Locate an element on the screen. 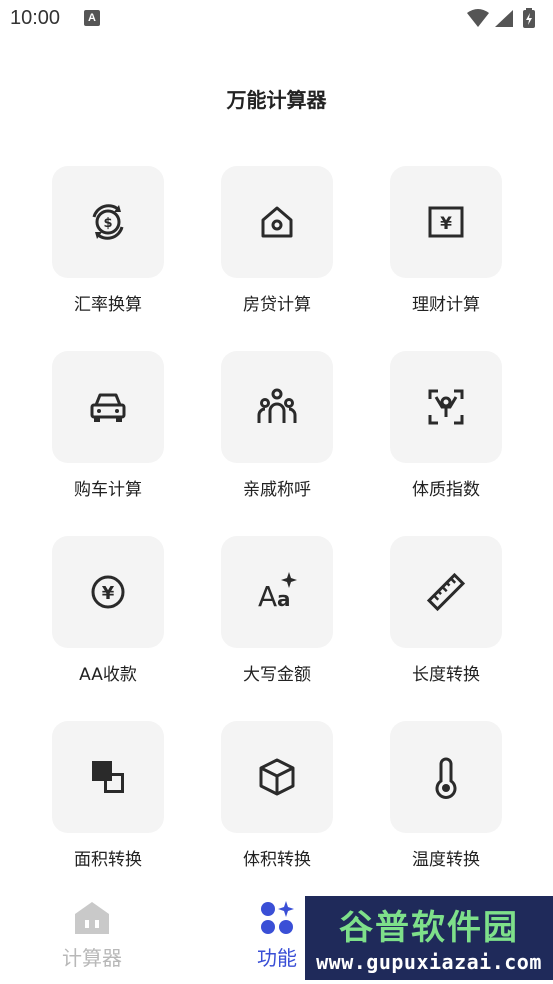 Image resolution: width=553 pixels, height=984 pixels. body-scan-icon is located at coordinates (446, 407).